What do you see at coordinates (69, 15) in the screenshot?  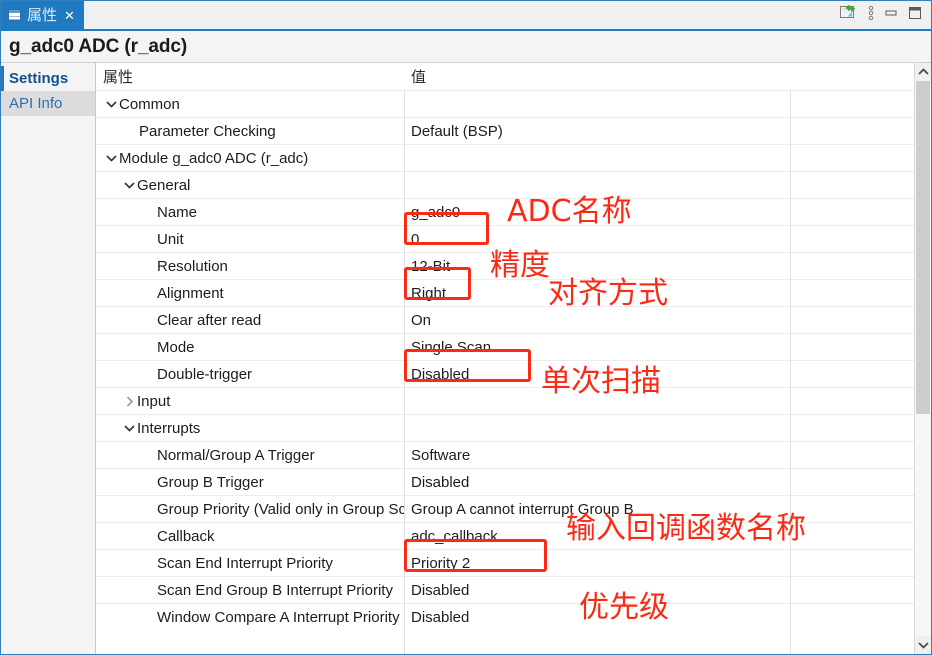 I see `close-icon: ✕` at bounding box center [69, 15].